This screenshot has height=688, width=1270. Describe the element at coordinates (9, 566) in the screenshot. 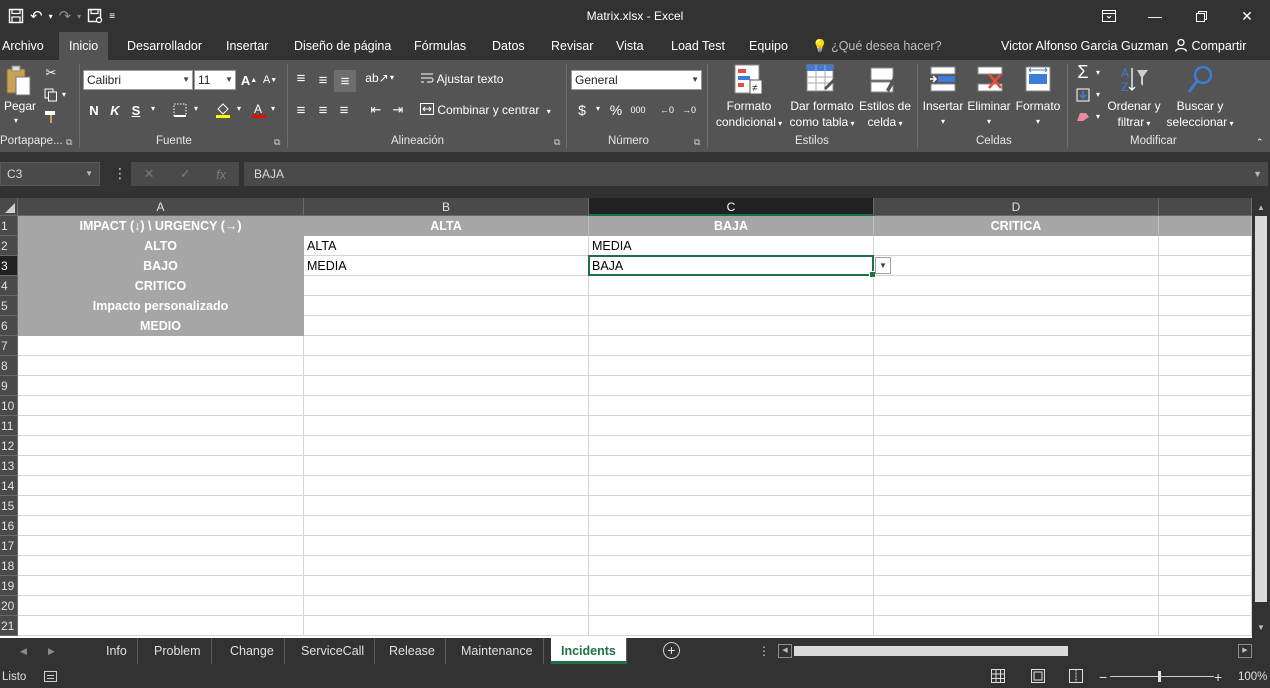

I see `row-header-18: 18` at that location.